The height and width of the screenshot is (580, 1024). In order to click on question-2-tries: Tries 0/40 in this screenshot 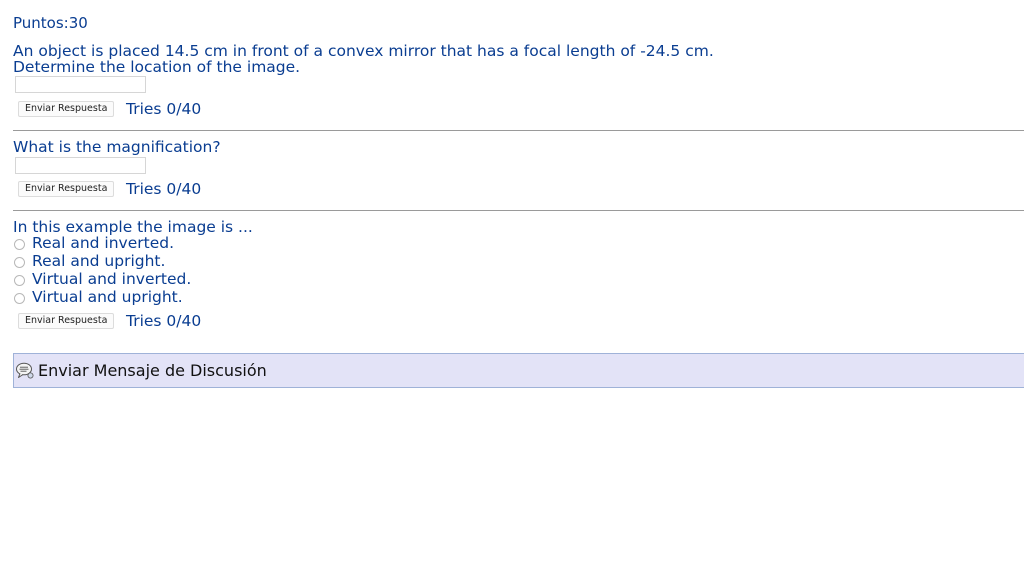, I will do `click(164, 189)`.